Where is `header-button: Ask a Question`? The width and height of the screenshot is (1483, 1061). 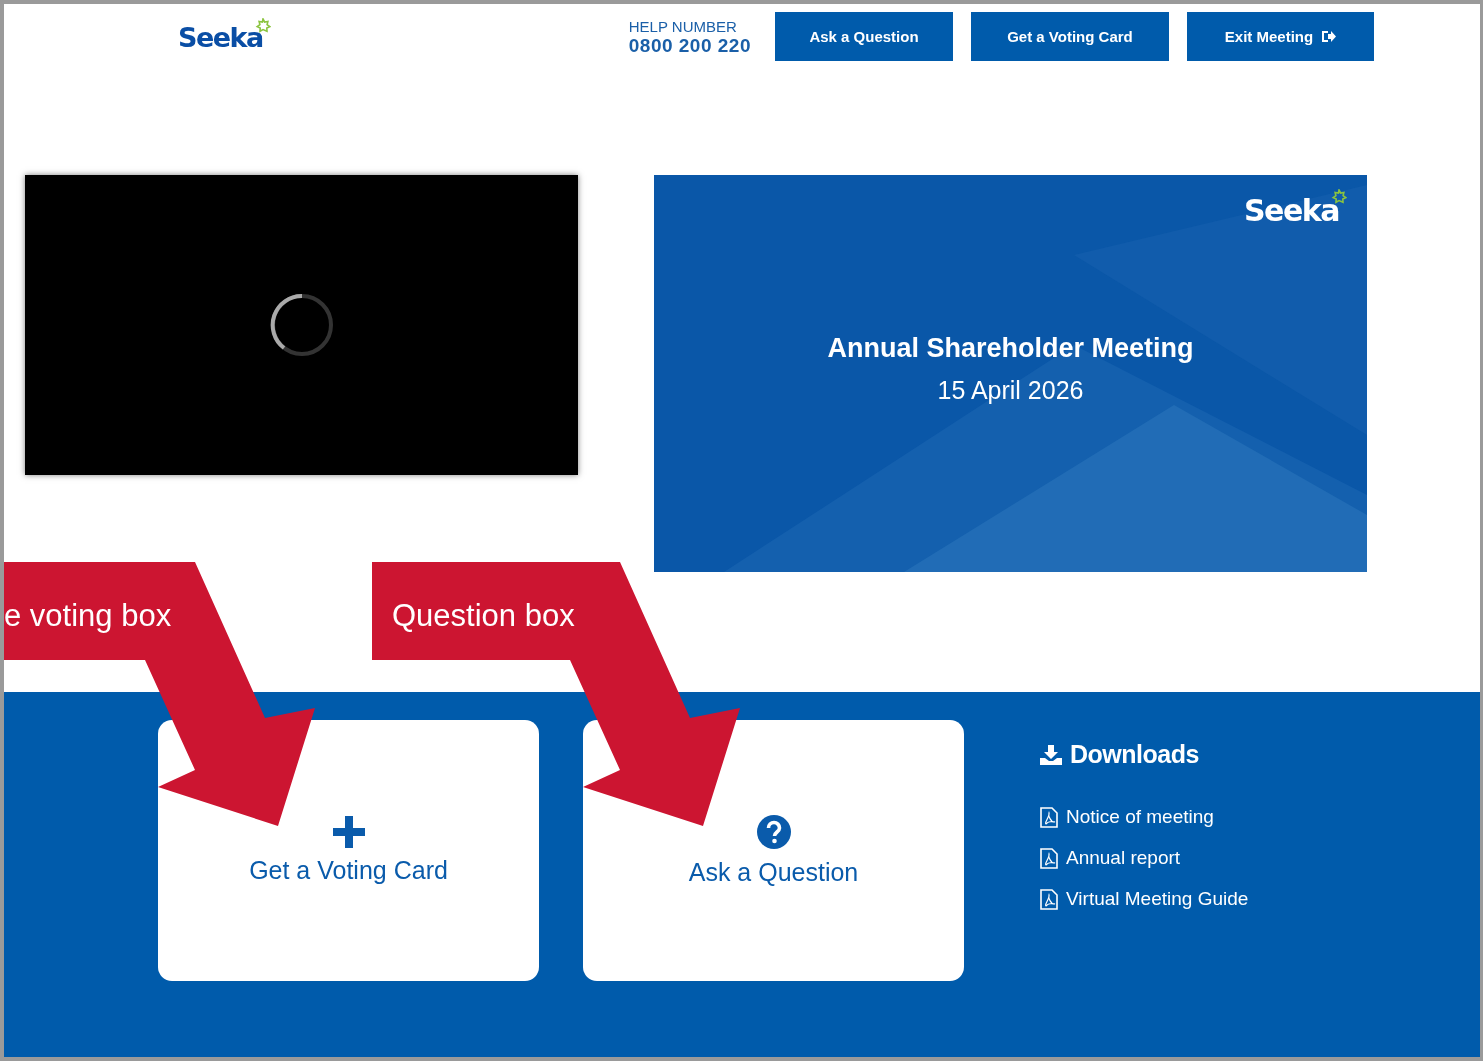 header-button: Ask a Question is located at coordinates (864, 36).